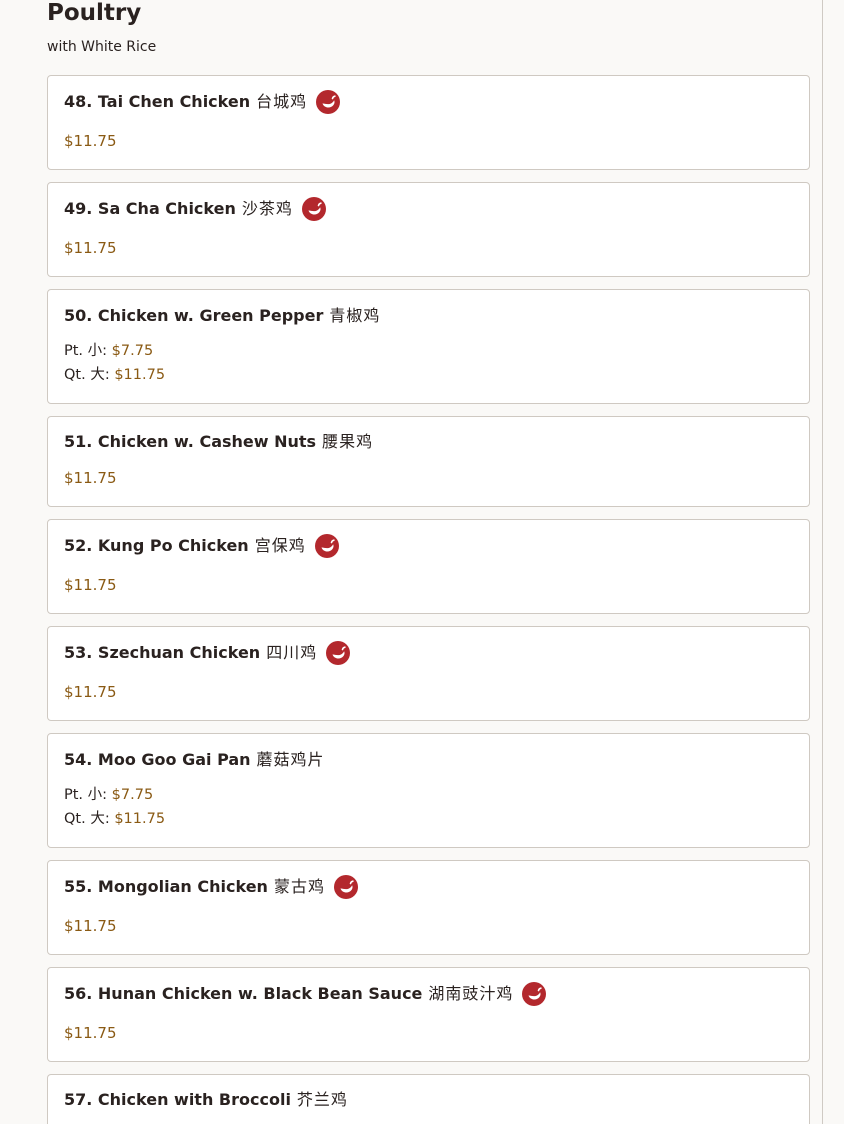 Image resolution: width=844 pixels, height=1124 pixels. Describe the element at coordinates (177, 1099) in the screenshot. I see `item-name: 57. Chicken with Broccoli` at that location.